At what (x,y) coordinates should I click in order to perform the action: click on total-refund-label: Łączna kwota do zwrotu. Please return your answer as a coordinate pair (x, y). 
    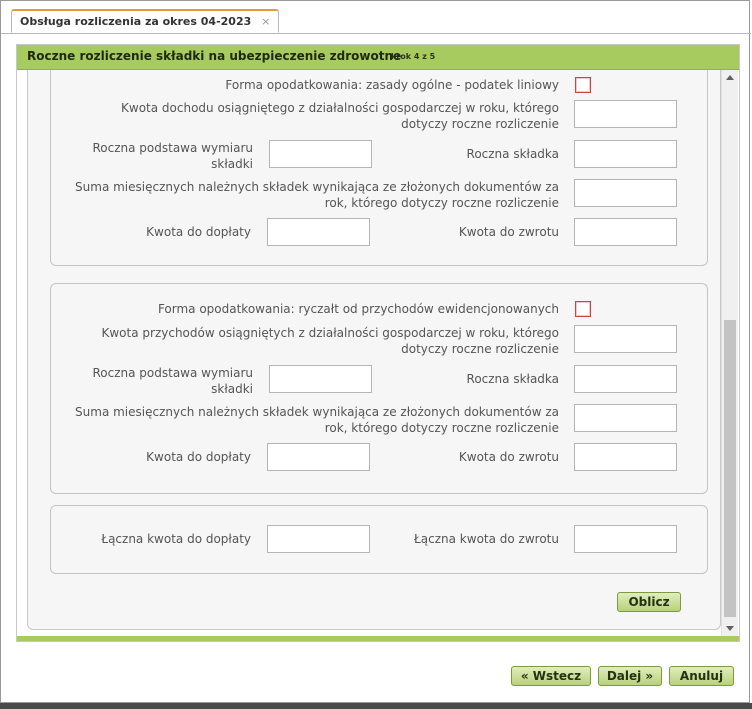
    Looking at the image, I should click on (486, 539).